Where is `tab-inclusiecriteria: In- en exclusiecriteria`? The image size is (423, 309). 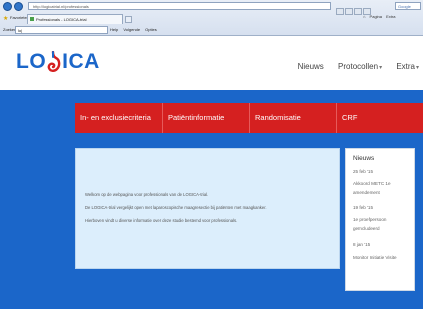 tab-inclusiecriteria: In- en exclusiecriteria is located at coordinates (113, 118).